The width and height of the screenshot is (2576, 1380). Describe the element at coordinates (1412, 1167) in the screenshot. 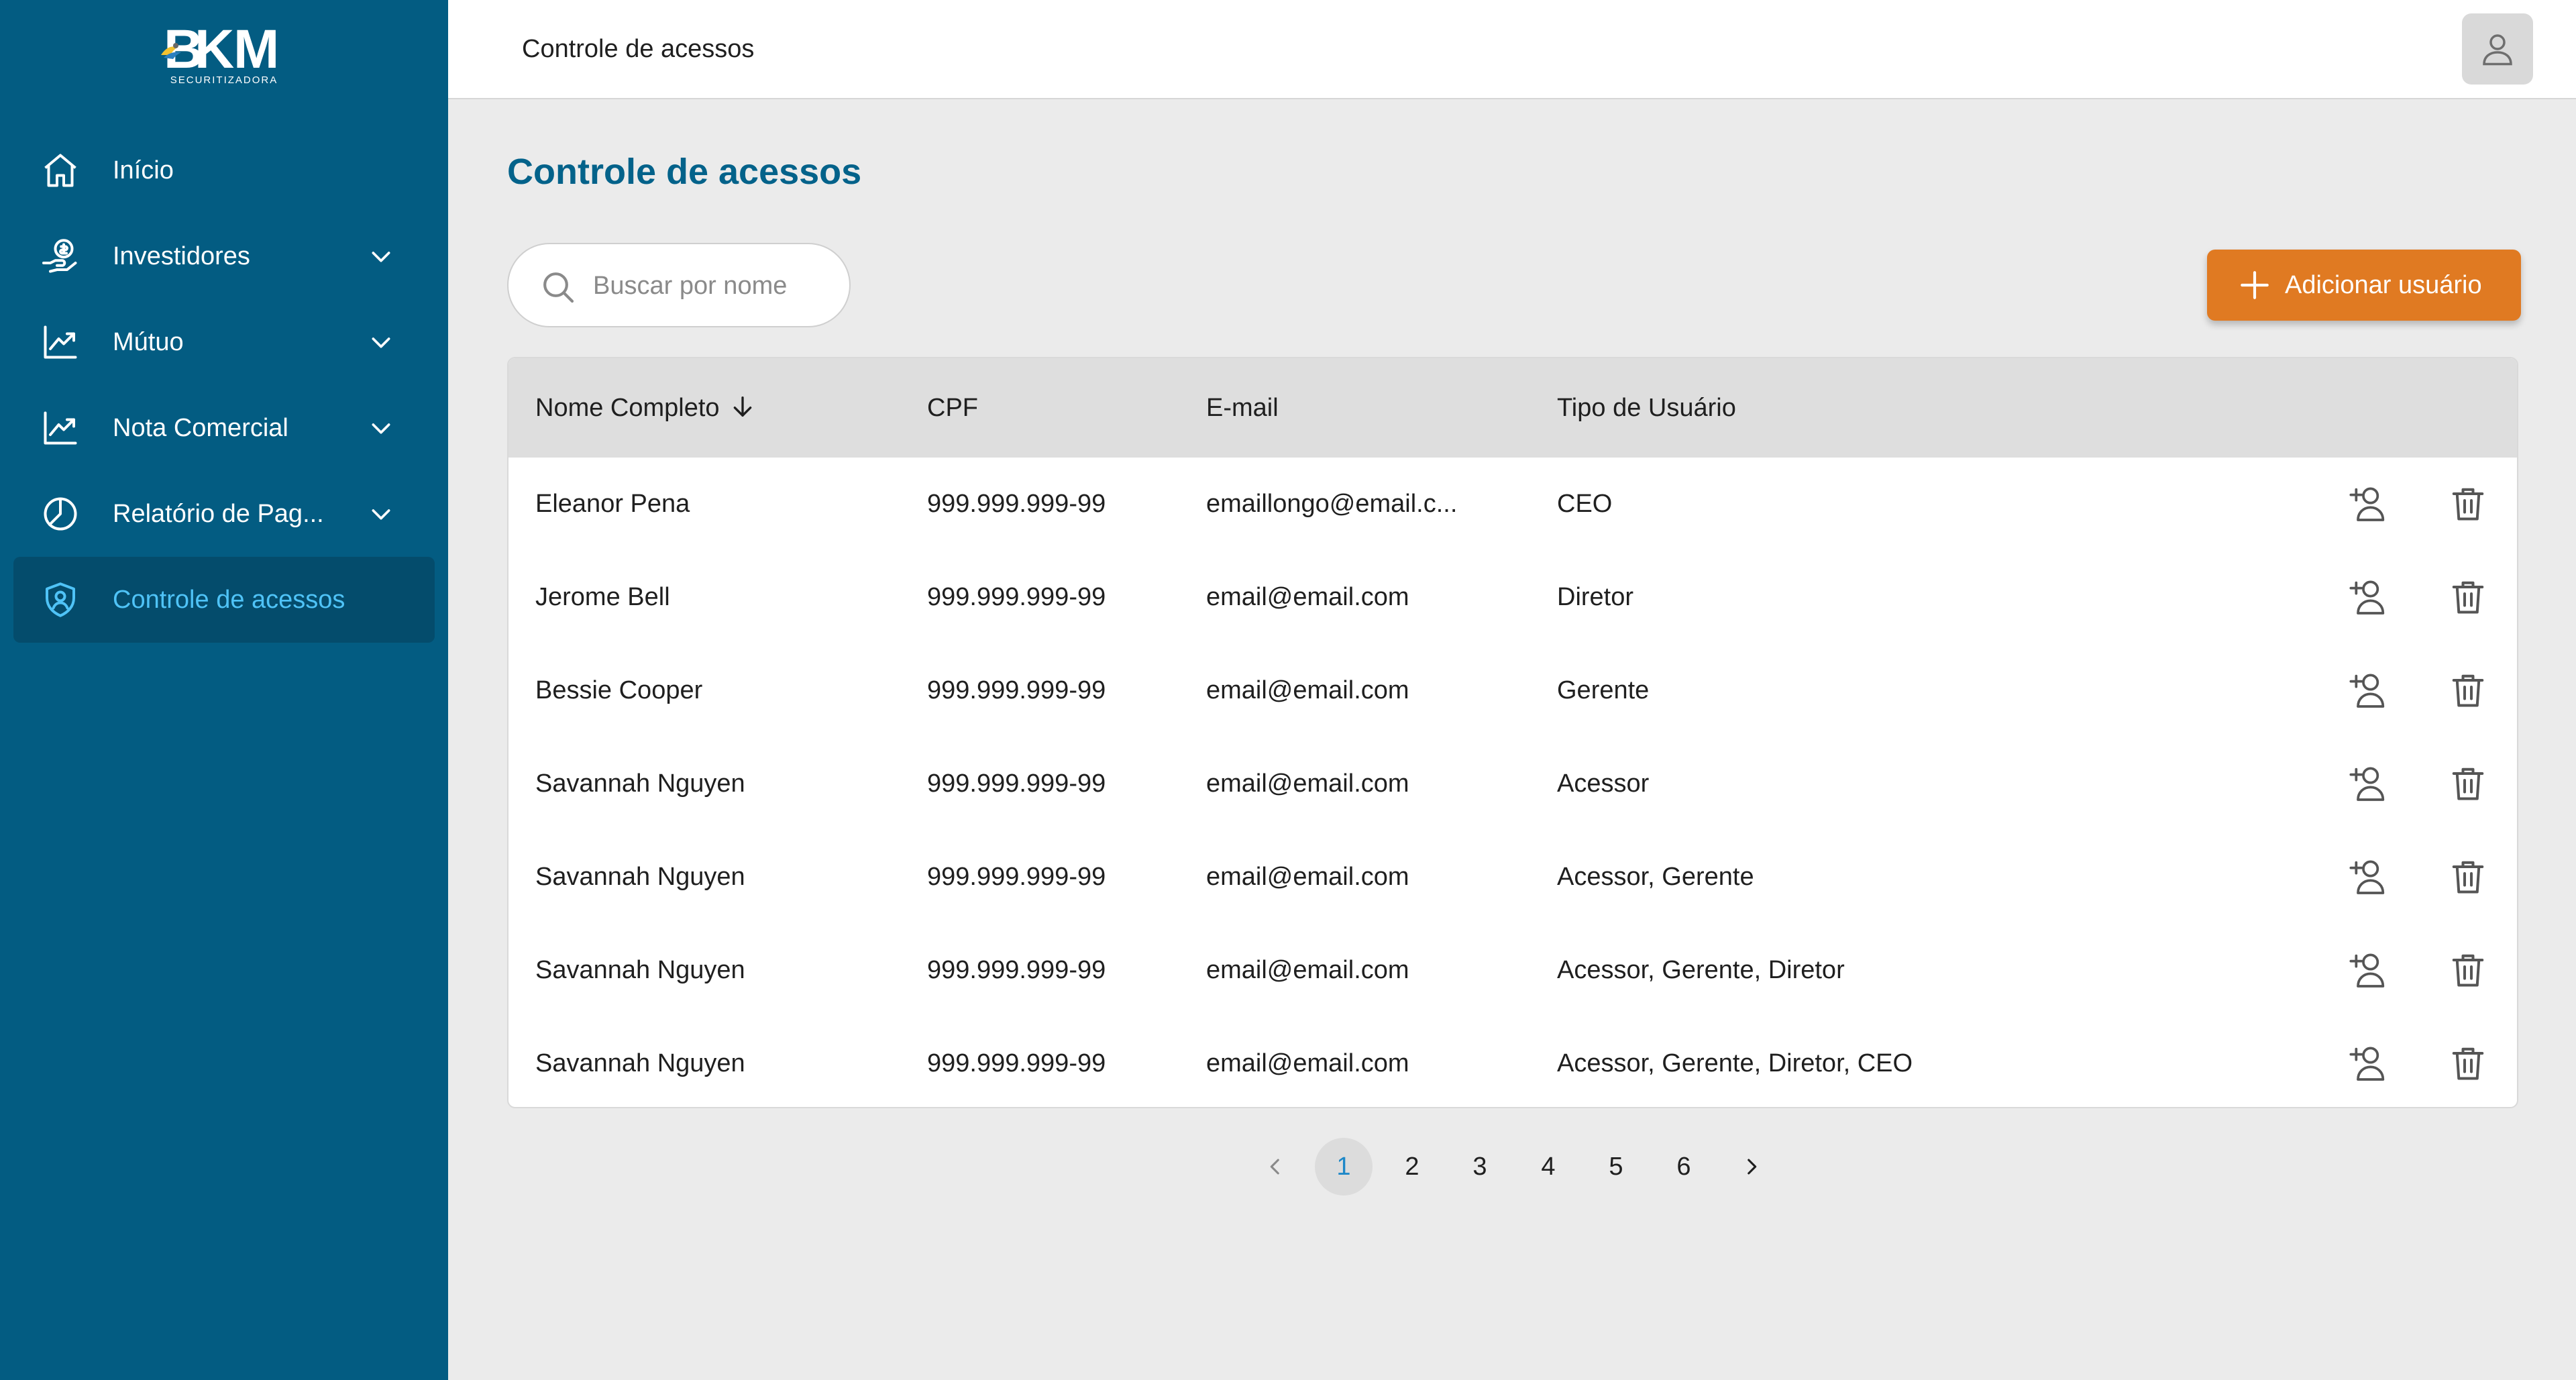

I see `page-button-2: 2` at that location.